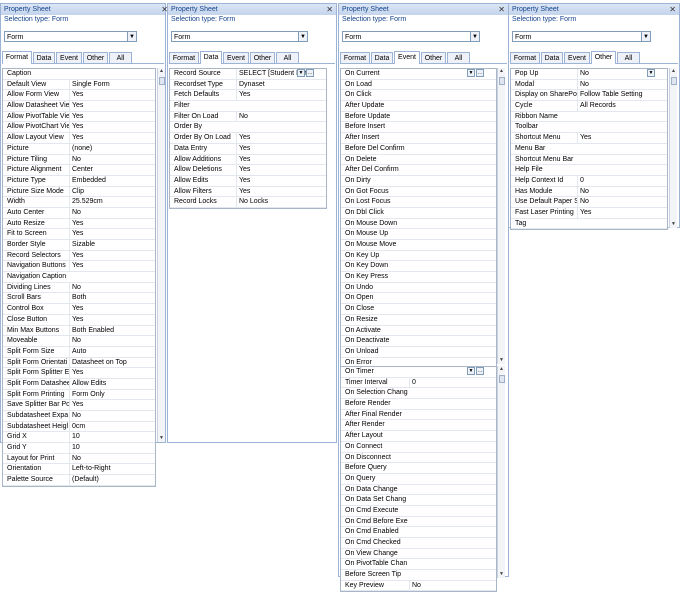  Describe the element at coordinates (418, 256) in the screenshot. I see `property-row: On Key Up` at that location.